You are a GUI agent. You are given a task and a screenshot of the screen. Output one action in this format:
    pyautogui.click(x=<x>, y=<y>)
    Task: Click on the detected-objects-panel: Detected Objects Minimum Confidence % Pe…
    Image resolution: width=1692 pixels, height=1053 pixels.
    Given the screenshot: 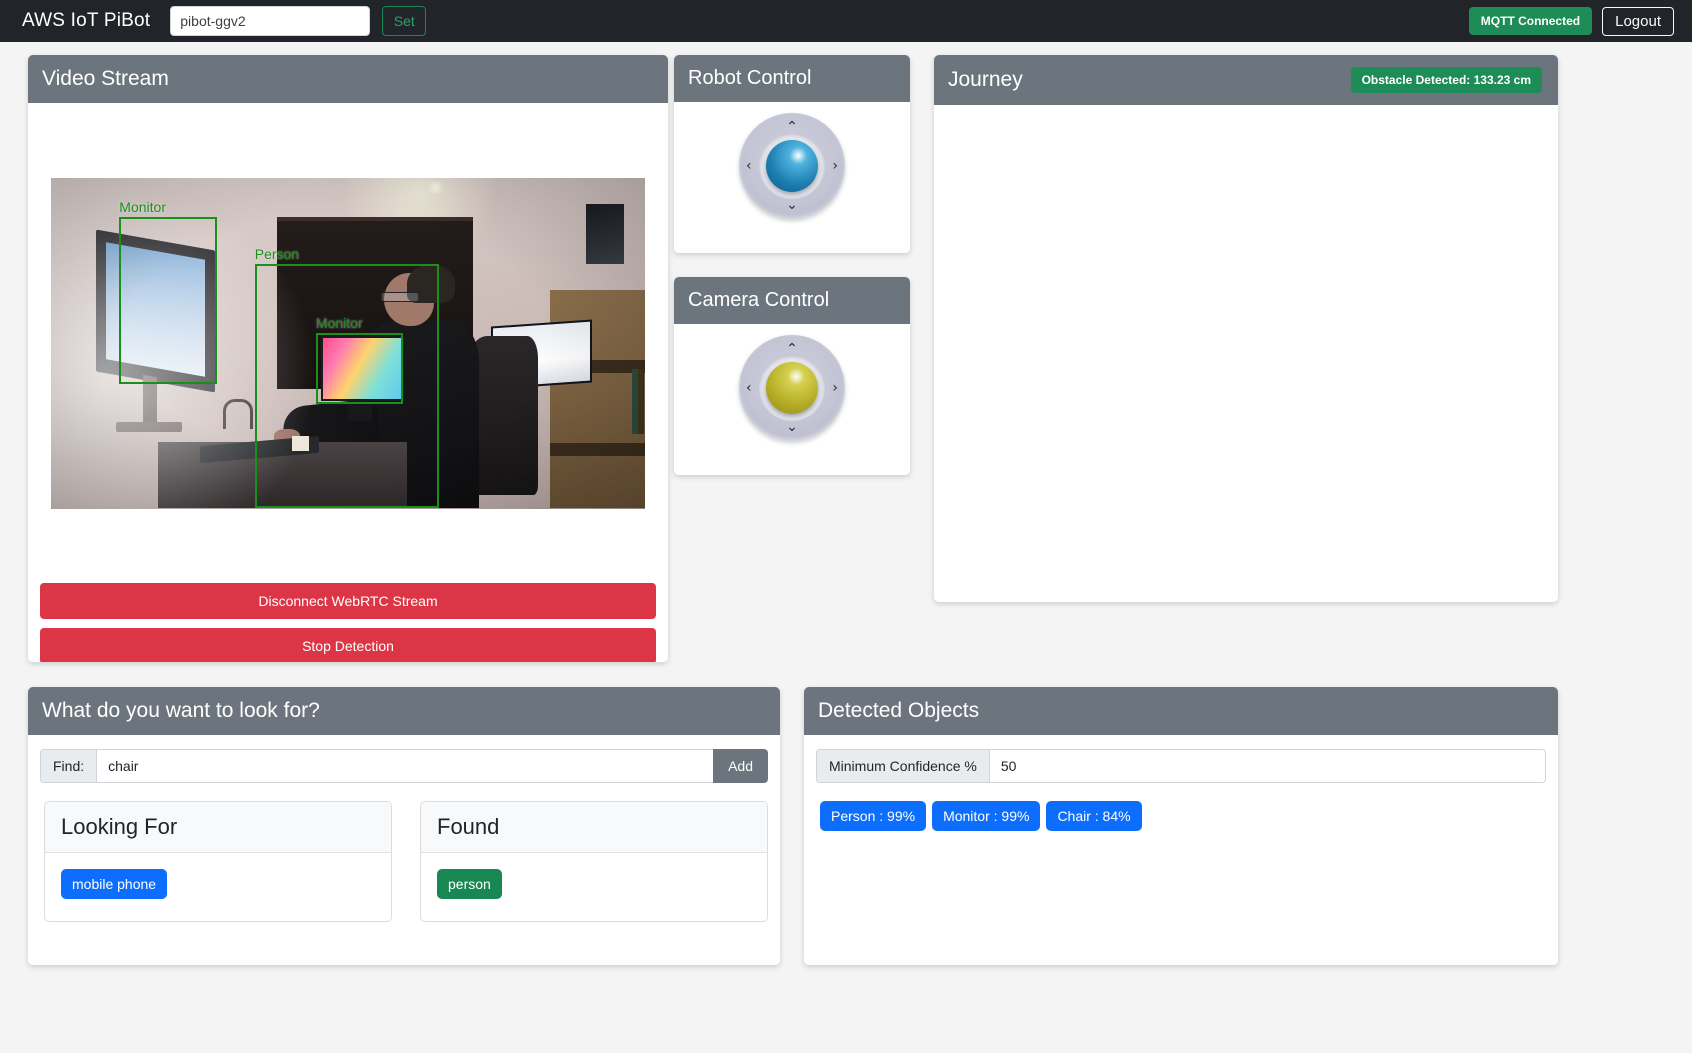 What is the action you would take?
    pyautogui.click(x=1181, y=826)
    